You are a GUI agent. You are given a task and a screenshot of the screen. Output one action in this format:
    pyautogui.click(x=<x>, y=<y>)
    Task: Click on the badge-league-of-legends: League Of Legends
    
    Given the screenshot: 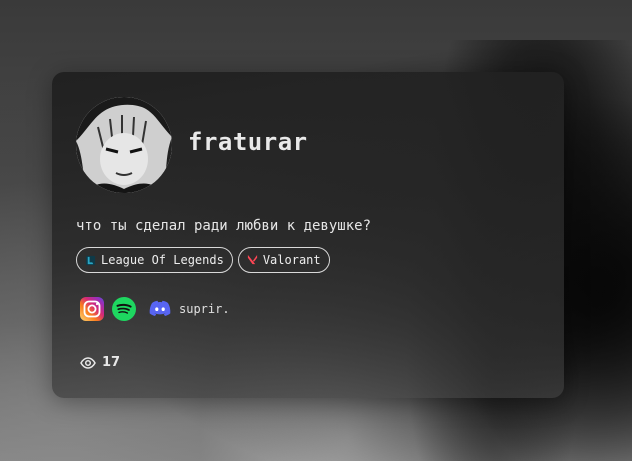 What is the action you would take?
    pyautogui.click(x=154, y=260)
    